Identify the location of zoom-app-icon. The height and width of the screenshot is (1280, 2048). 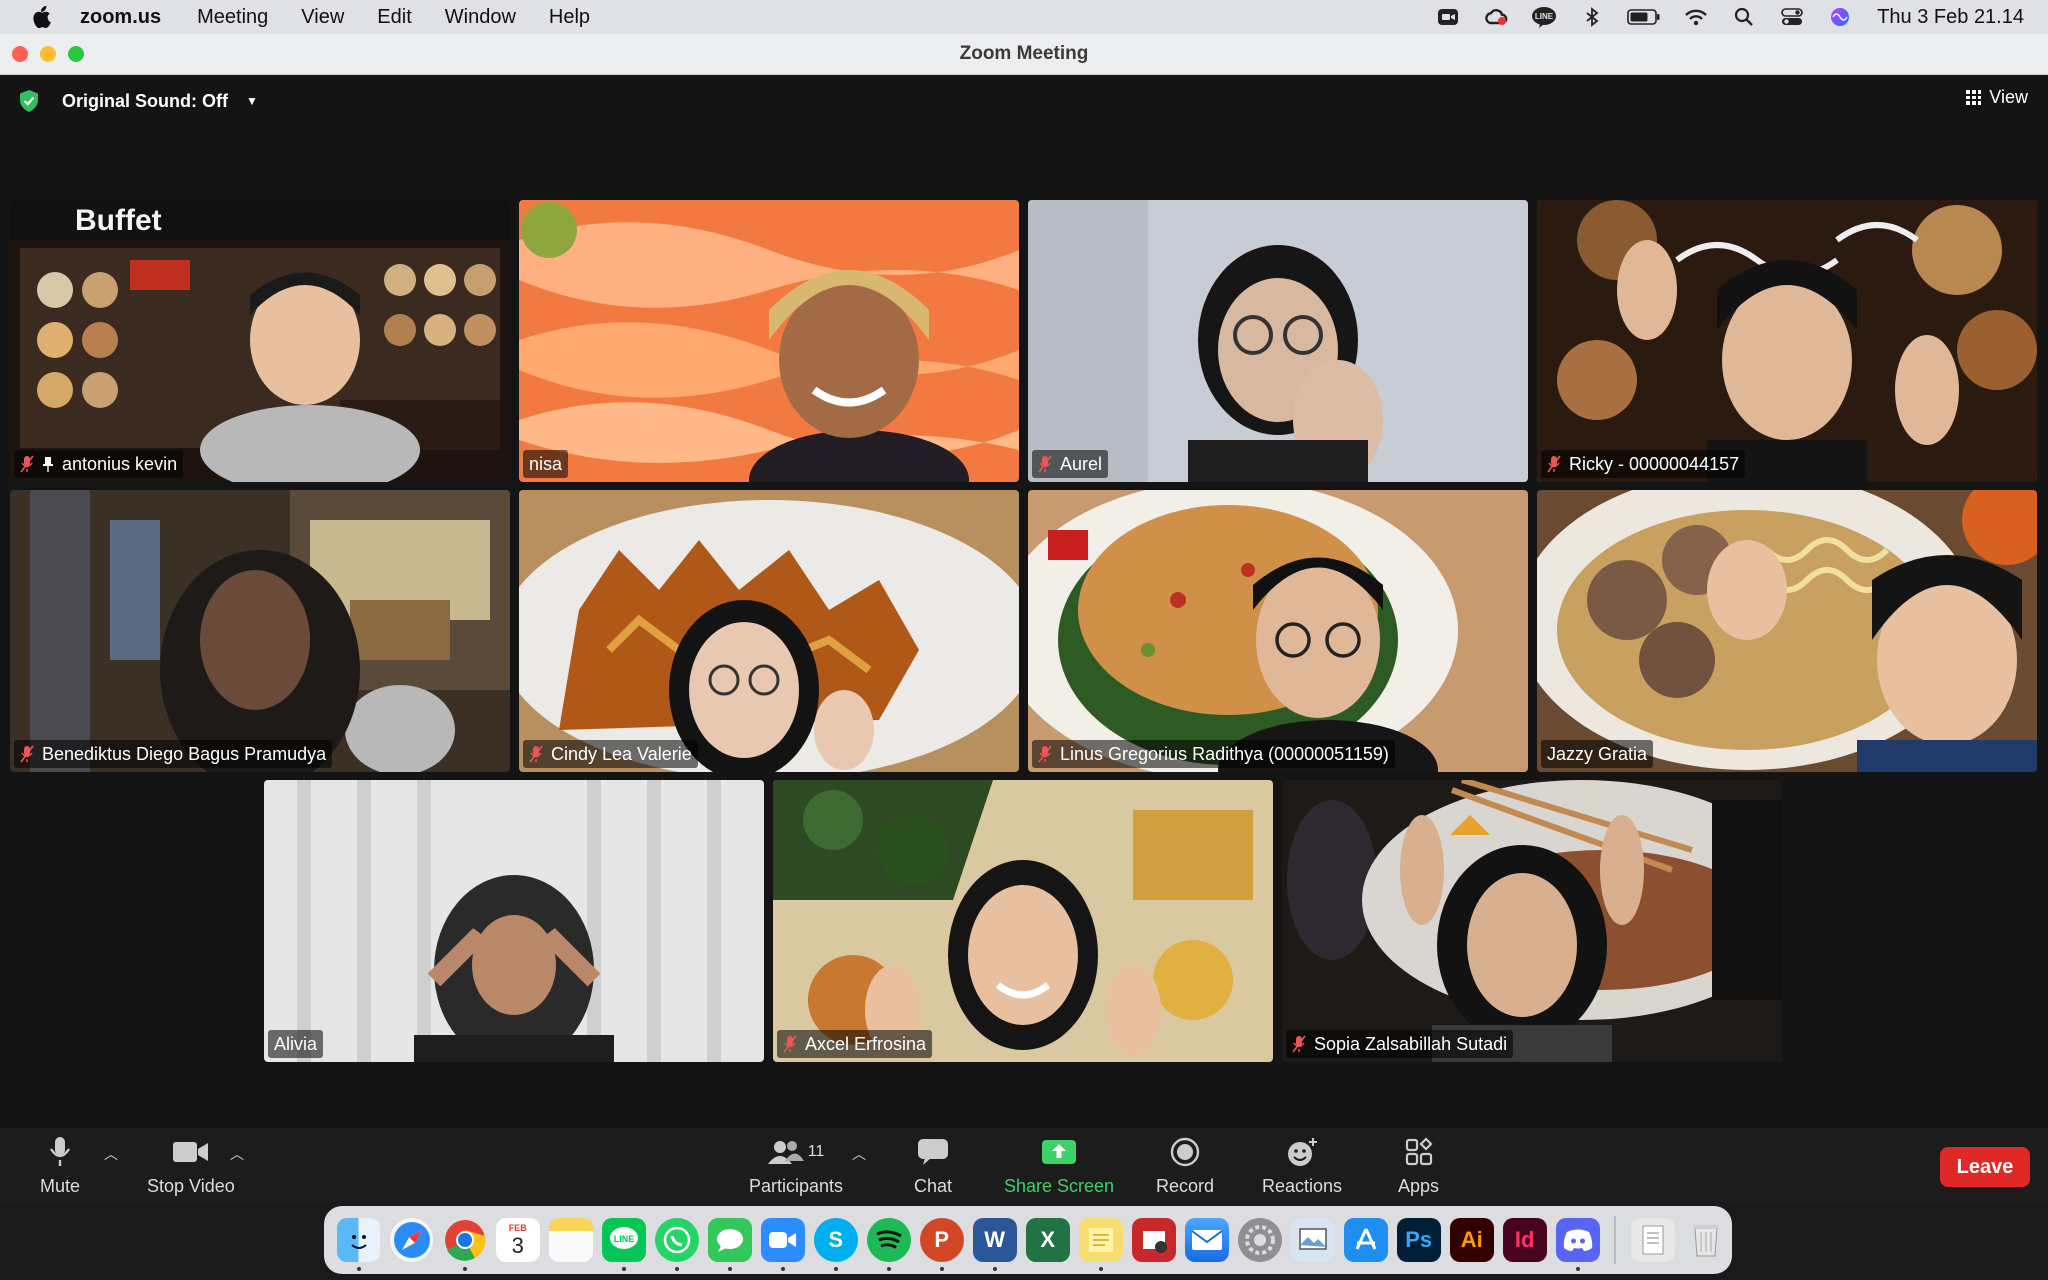
(782, 1244).